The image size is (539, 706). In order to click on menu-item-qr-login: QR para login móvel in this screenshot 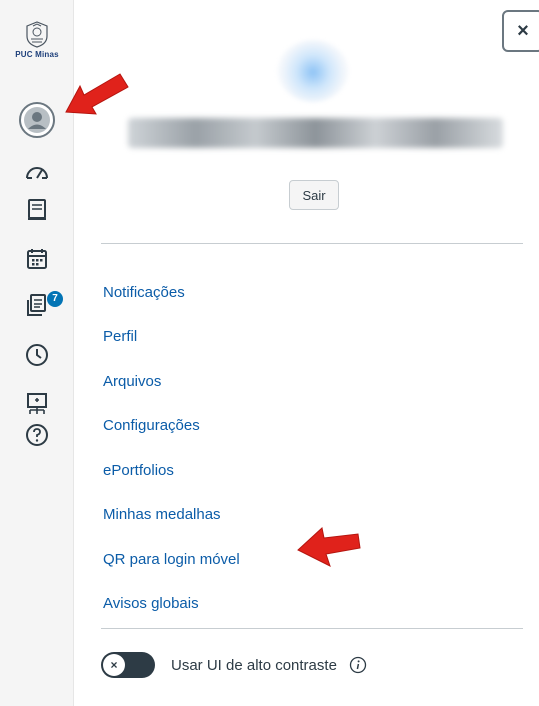, I will do `click(171, 559)`.